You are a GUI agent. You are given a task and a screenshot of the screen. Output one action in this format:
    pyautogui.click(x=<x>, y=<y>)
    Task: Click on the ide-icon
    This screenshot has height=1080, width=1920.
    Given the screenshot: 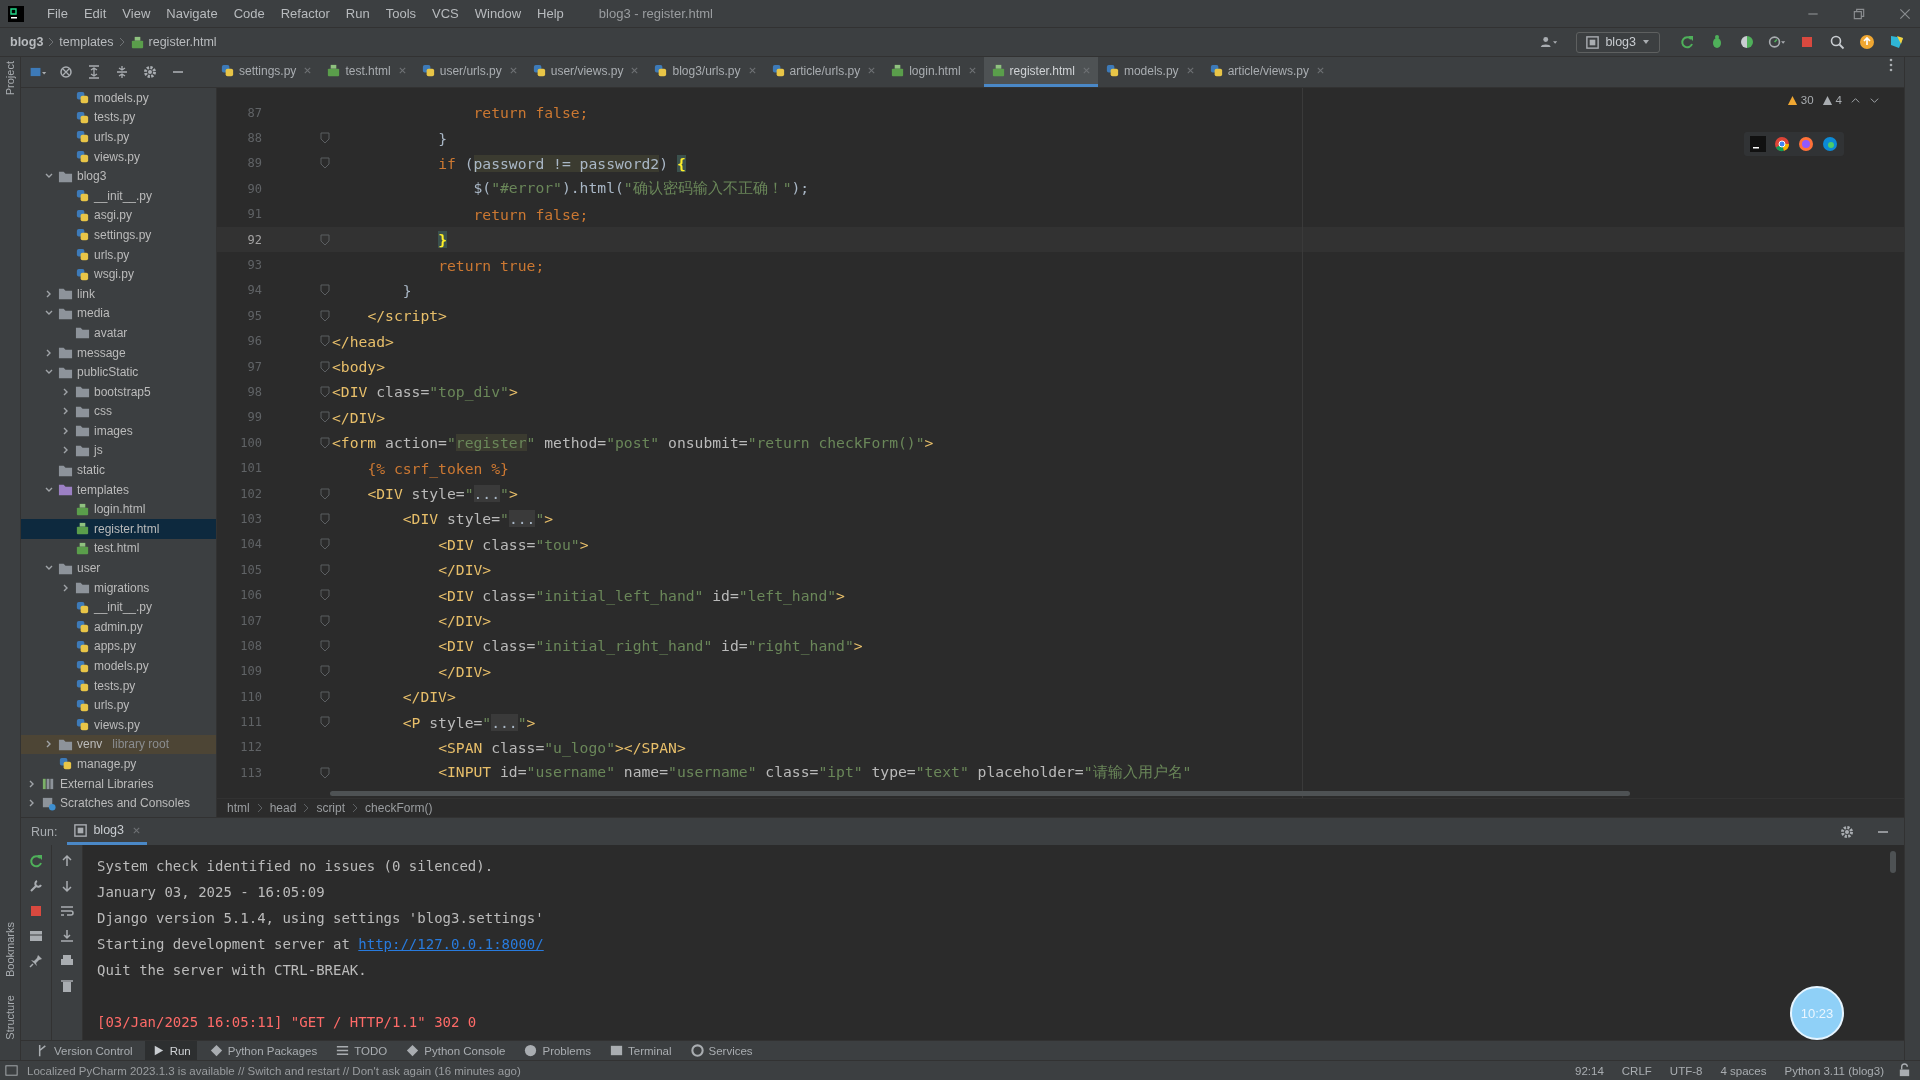 What is the action you would take?
    pyautogui.click(x=1758, y=144)
    